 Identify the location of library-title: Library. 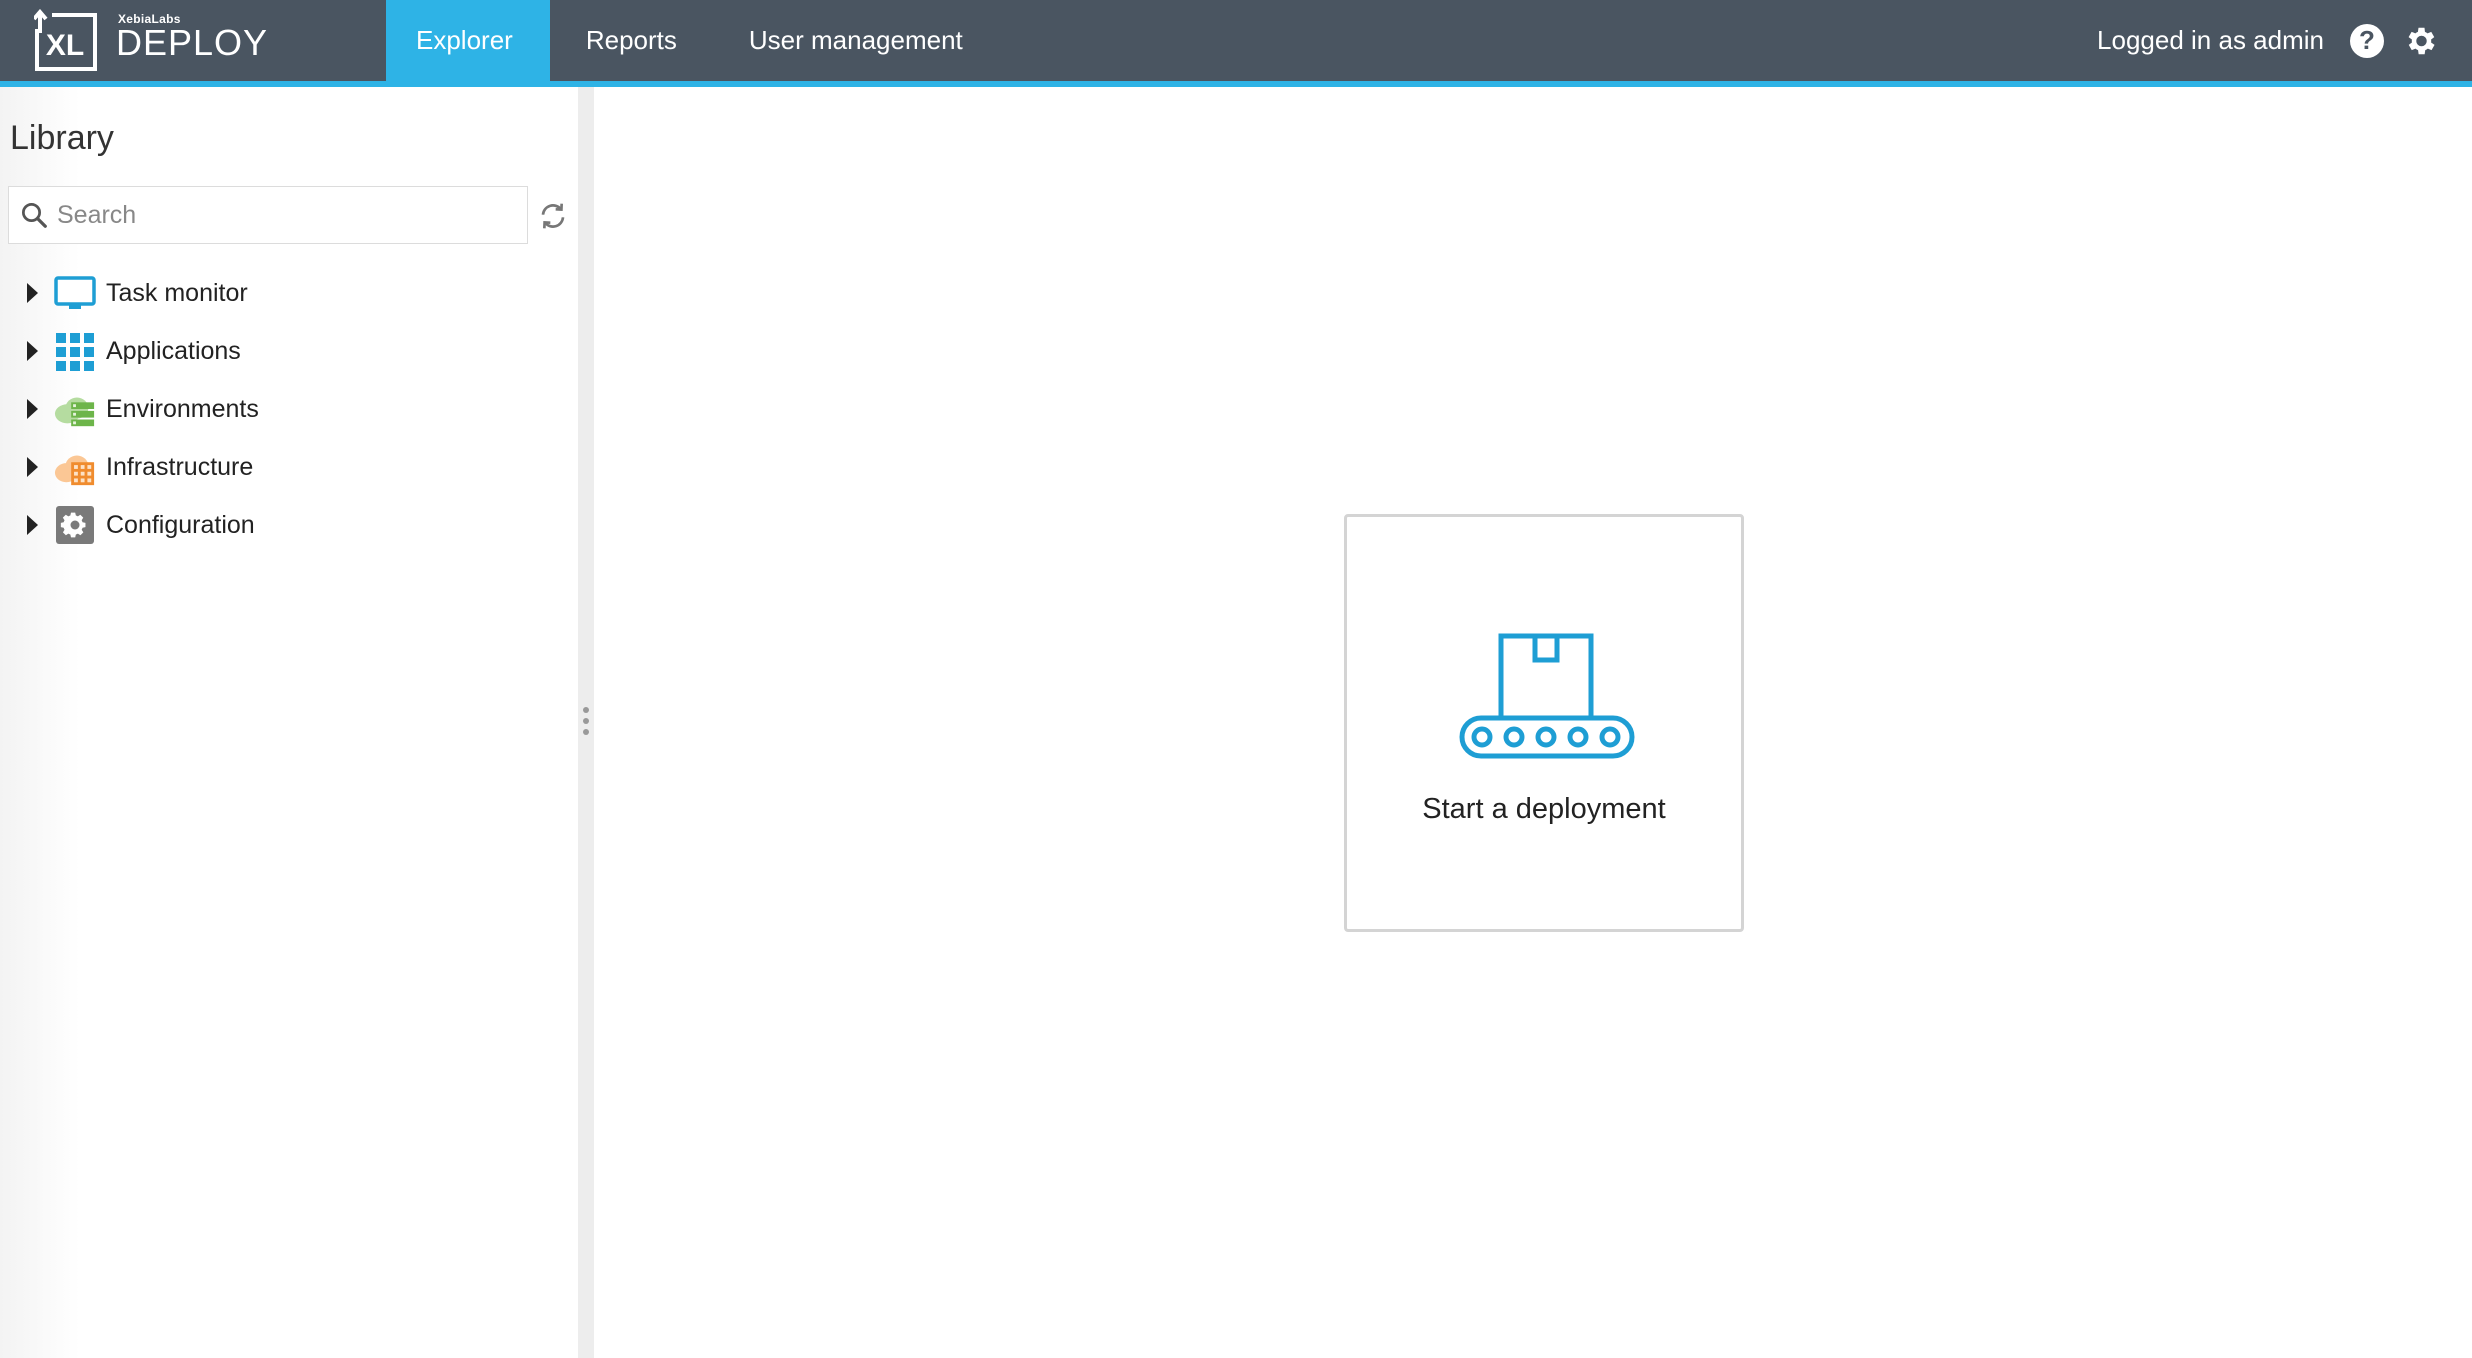
(62, 138).